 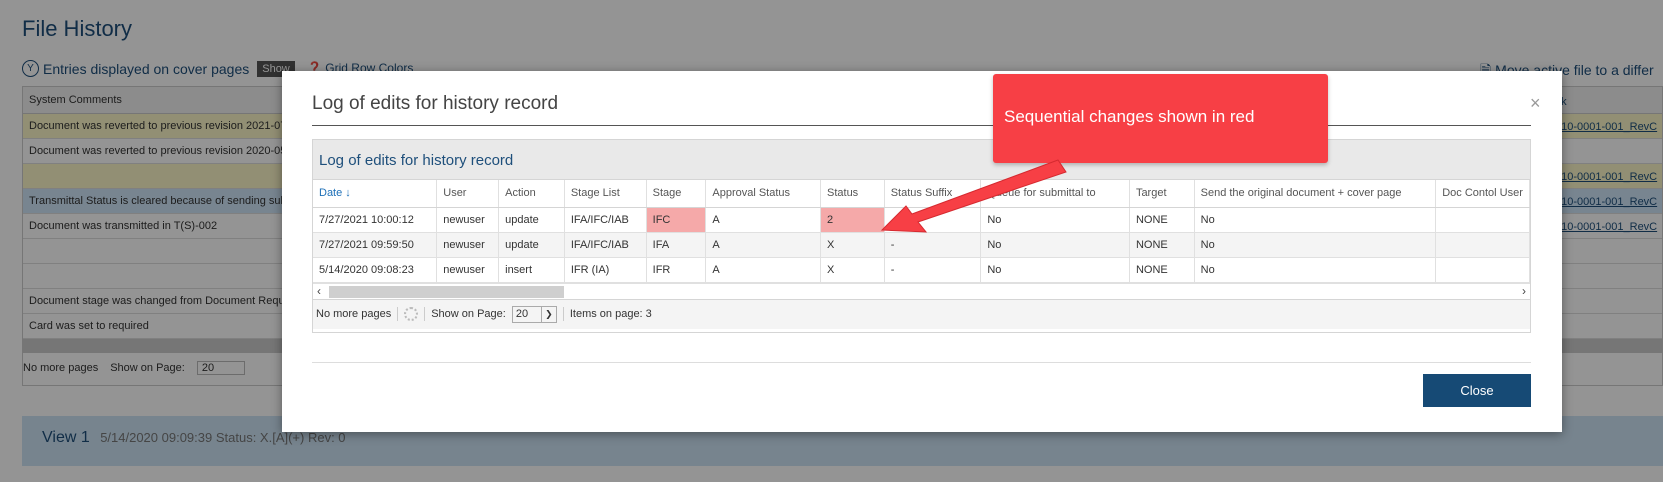 I want to click on column-header-action: Action, so click(x=531, y=194).